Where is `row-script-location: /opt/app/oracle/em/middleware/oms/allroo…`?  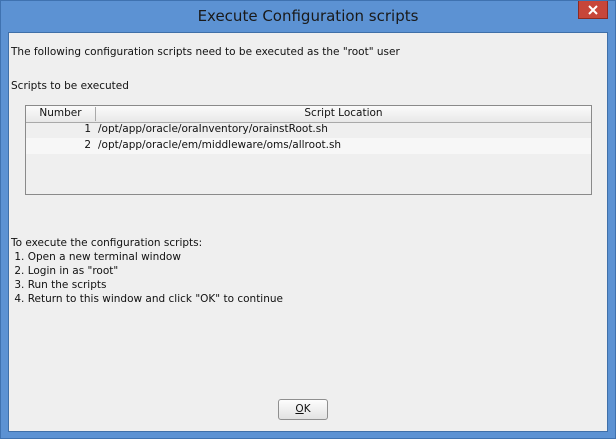 row-script-location: /opt/app/oracle/em/middleware/oms/allroo… is located at coordinates (220, 145).